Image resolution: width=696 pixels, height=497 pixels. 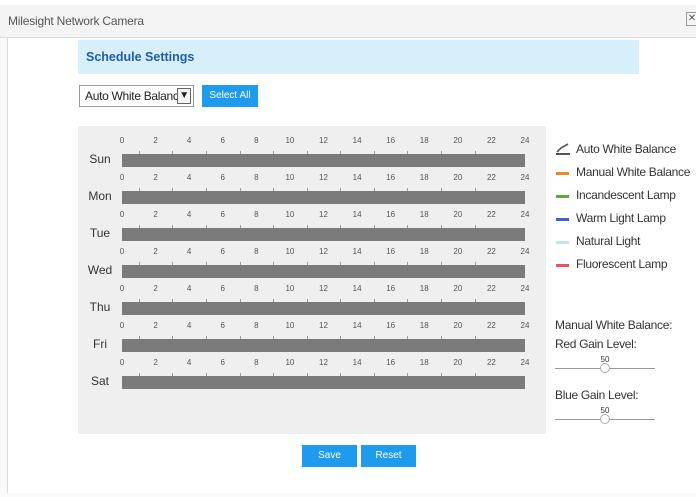 I want to click on close-icon: ✕, so click(x=691, y=19).